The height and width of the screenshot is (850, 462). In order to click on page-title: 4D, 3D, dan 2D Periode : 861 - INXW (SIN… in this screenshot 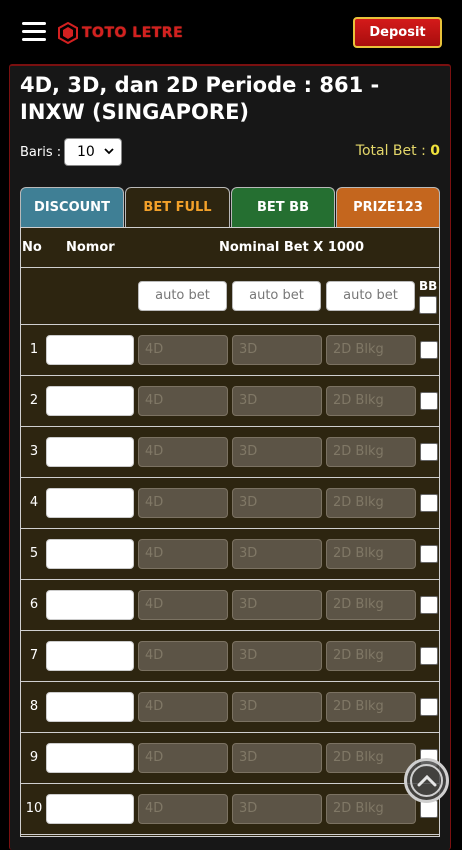, I will do `click(200, 98)`.